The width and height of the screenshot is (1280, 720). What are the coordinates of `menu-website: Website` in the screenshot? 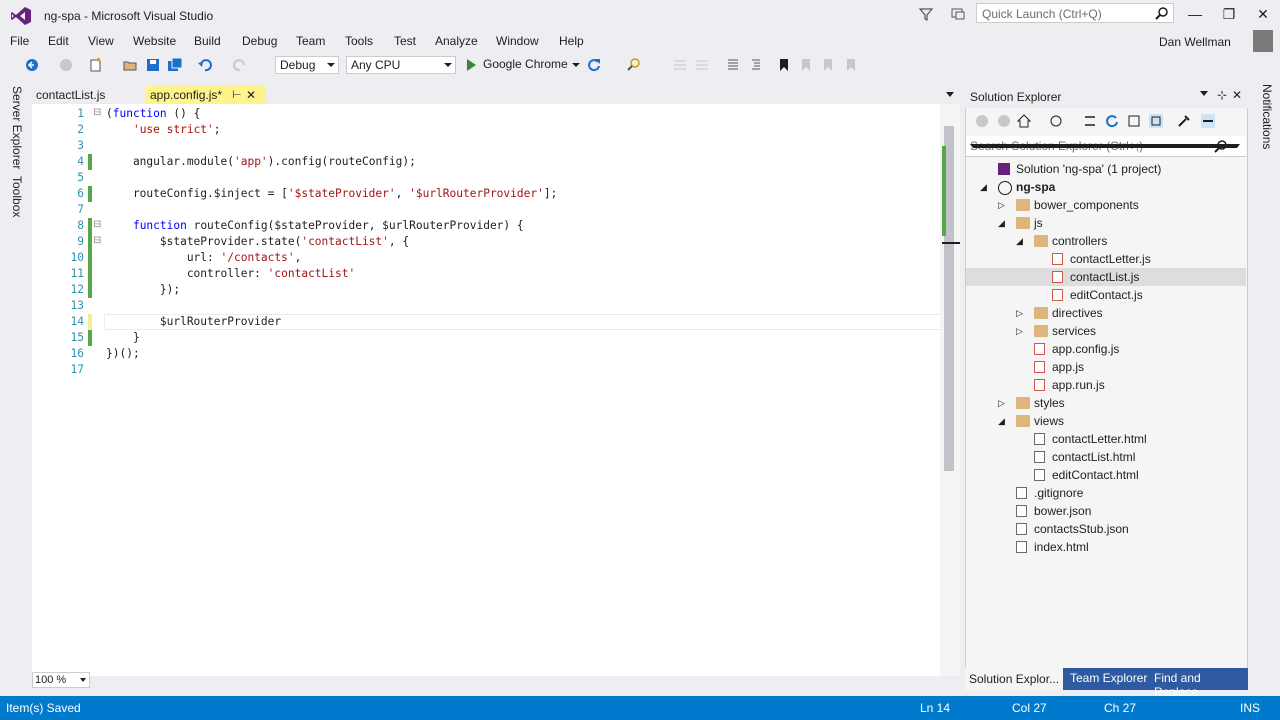 It's located at (154, 41).